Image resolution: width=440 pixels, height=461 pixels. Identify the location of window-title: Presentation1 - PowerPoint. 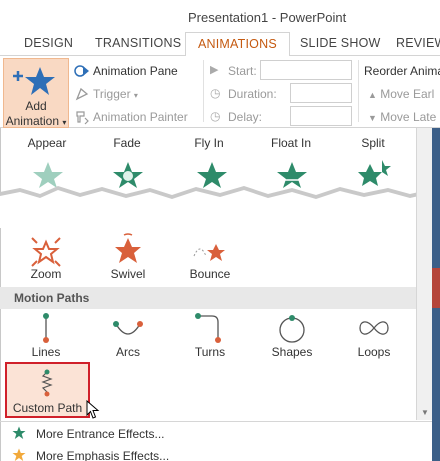
(267, 17).